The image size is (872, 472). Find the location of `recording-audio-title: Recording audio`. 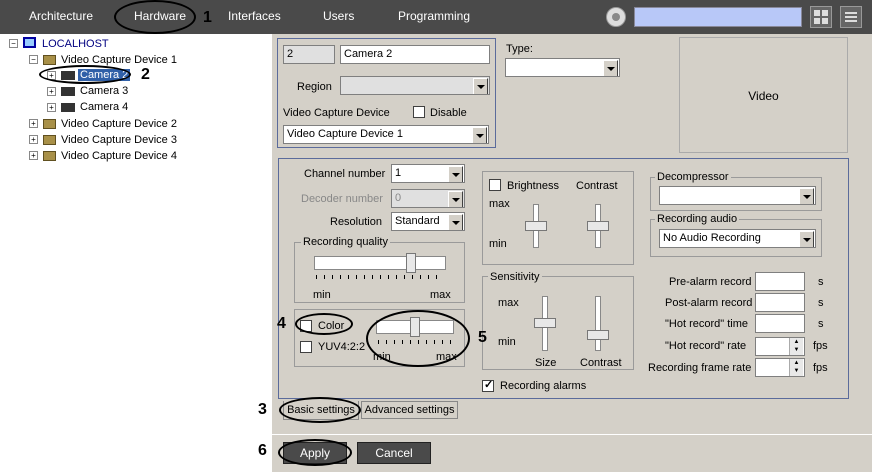

recording-audio-title: Recording audio is located at coordinates (697, 219).